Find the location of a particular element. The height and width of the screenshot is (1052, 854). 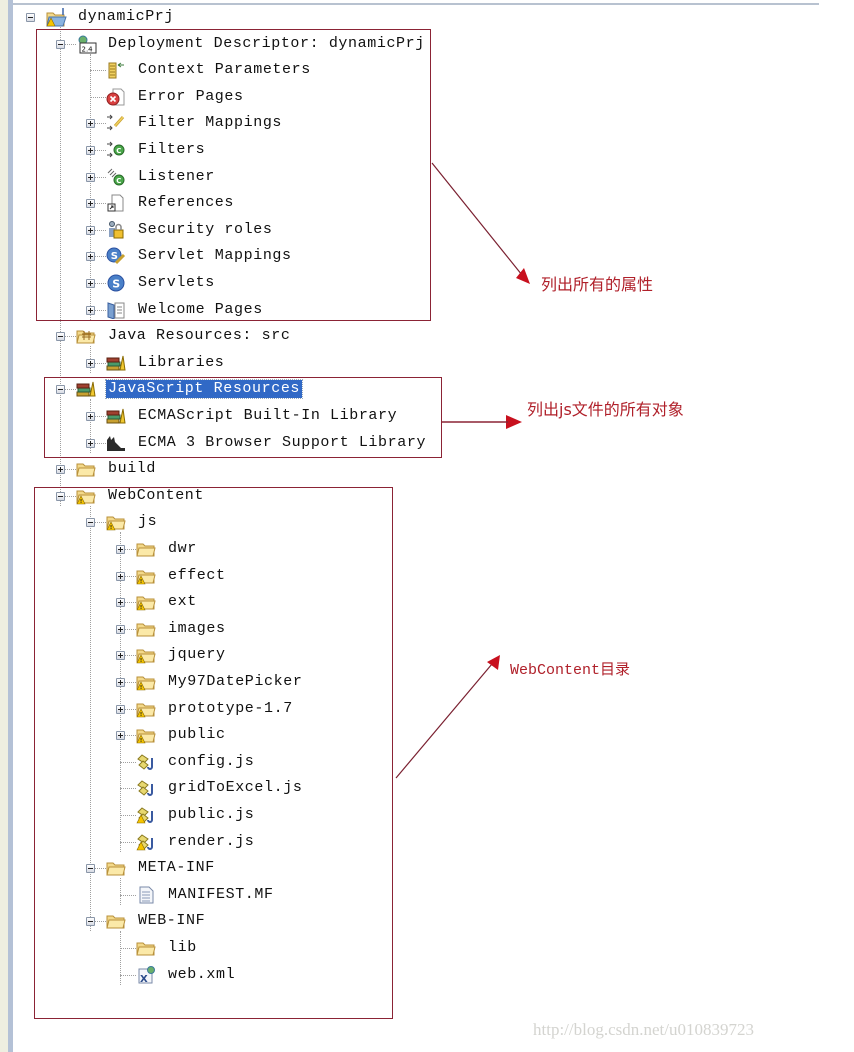

annotation-properties: 列出所有的属性 is located at coordinates (597, 284).